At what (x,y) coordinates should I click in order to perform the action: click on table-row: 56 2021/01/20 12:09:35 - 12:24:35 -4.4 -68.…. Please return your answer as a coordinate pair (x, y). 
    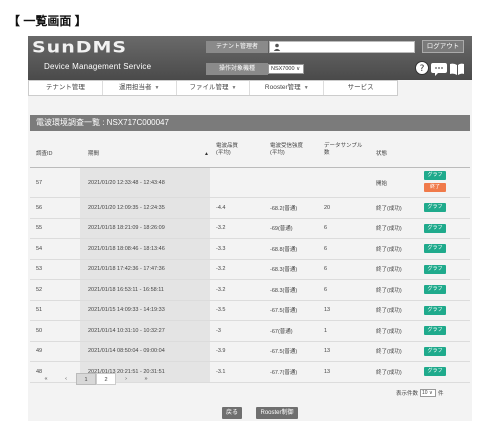
    Looking at the image, I should click on (250, 208).